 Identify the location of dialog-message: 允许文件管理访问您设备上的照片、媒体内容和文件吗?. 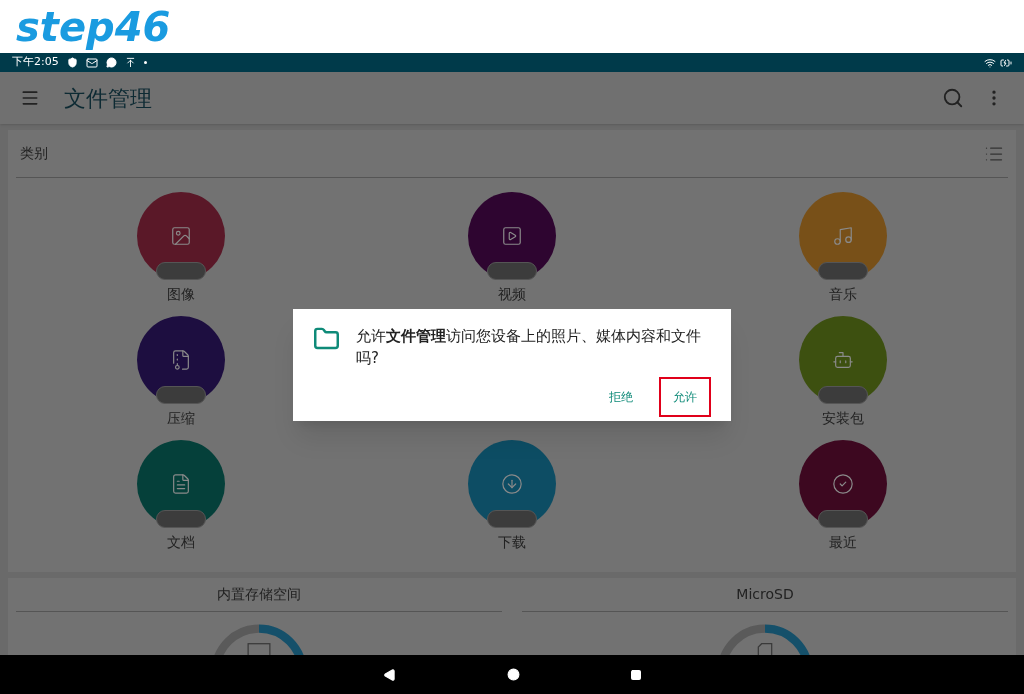
(529, 347).